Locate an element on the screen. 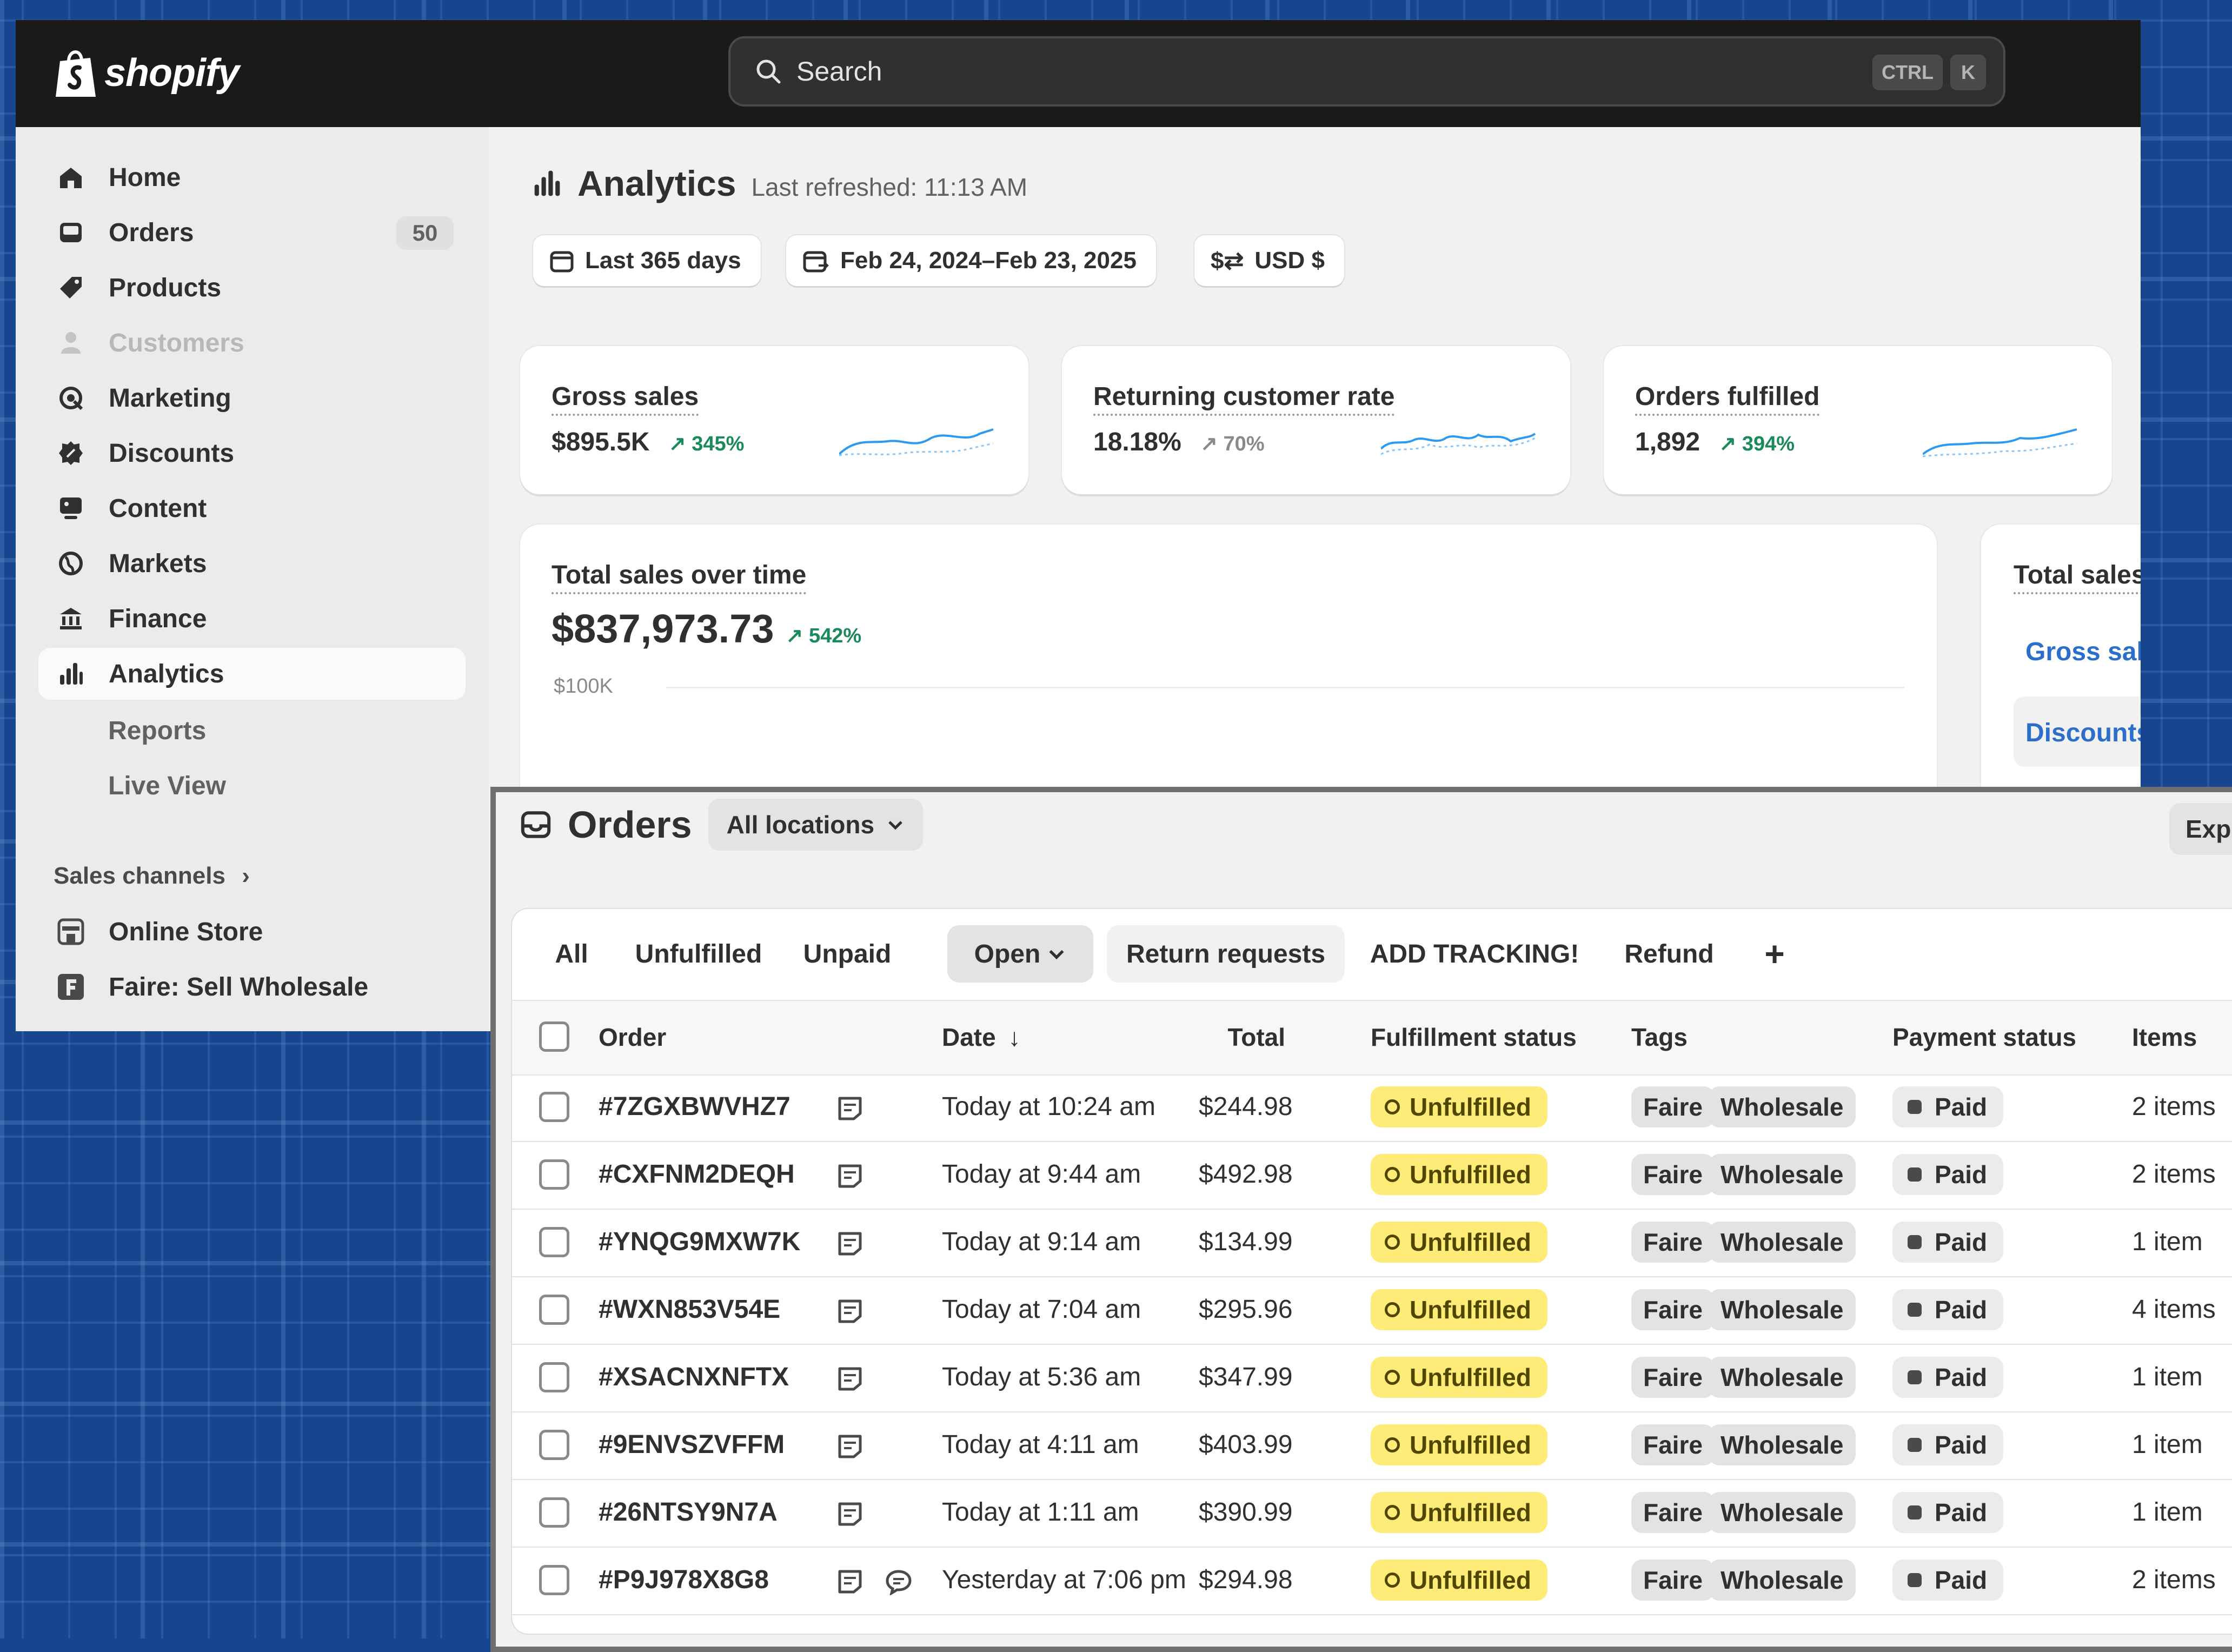 This screenshot has width=2232, height=1652. tab-return-requests: Return requests is located at coordinates (1226, 954).